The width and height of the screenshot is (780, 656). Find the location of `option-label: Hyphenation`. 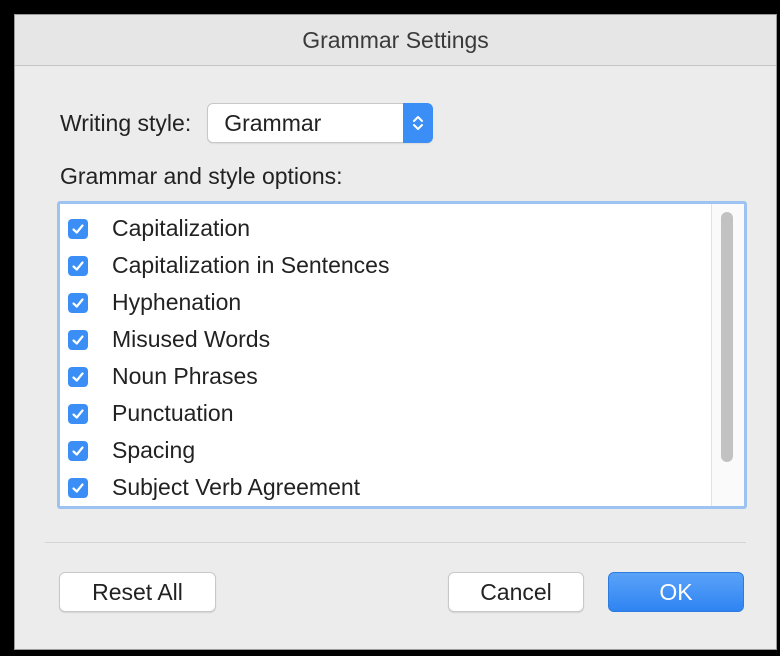

option-label: Hyphenation is located at coordinates (177, 302).